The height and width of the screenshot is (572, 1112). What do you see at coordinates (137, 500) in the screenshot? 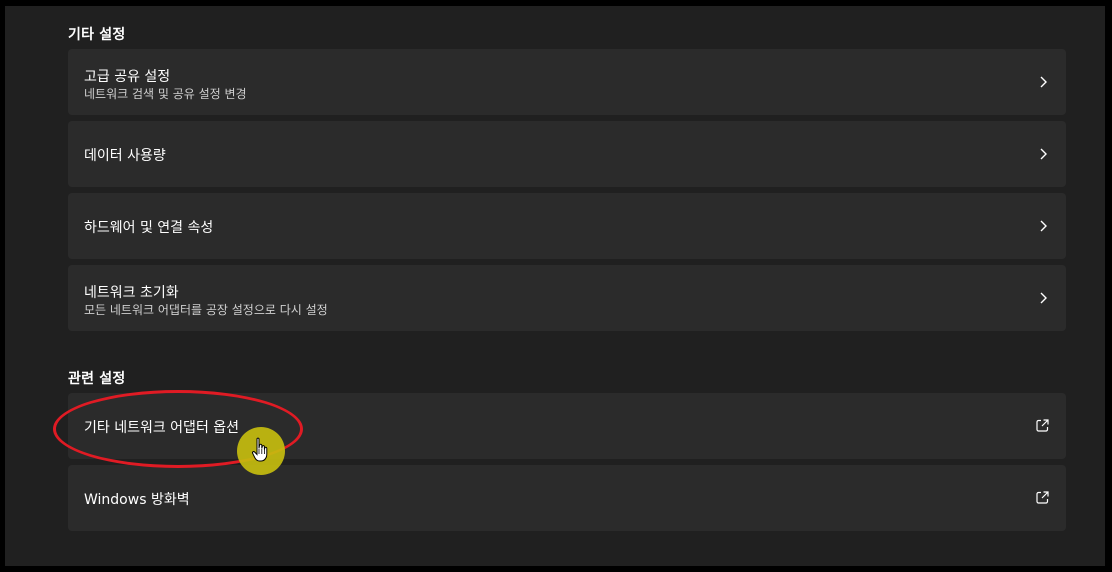
I see `card-title: Windows 방화벽` at bounding box center [137, 500].